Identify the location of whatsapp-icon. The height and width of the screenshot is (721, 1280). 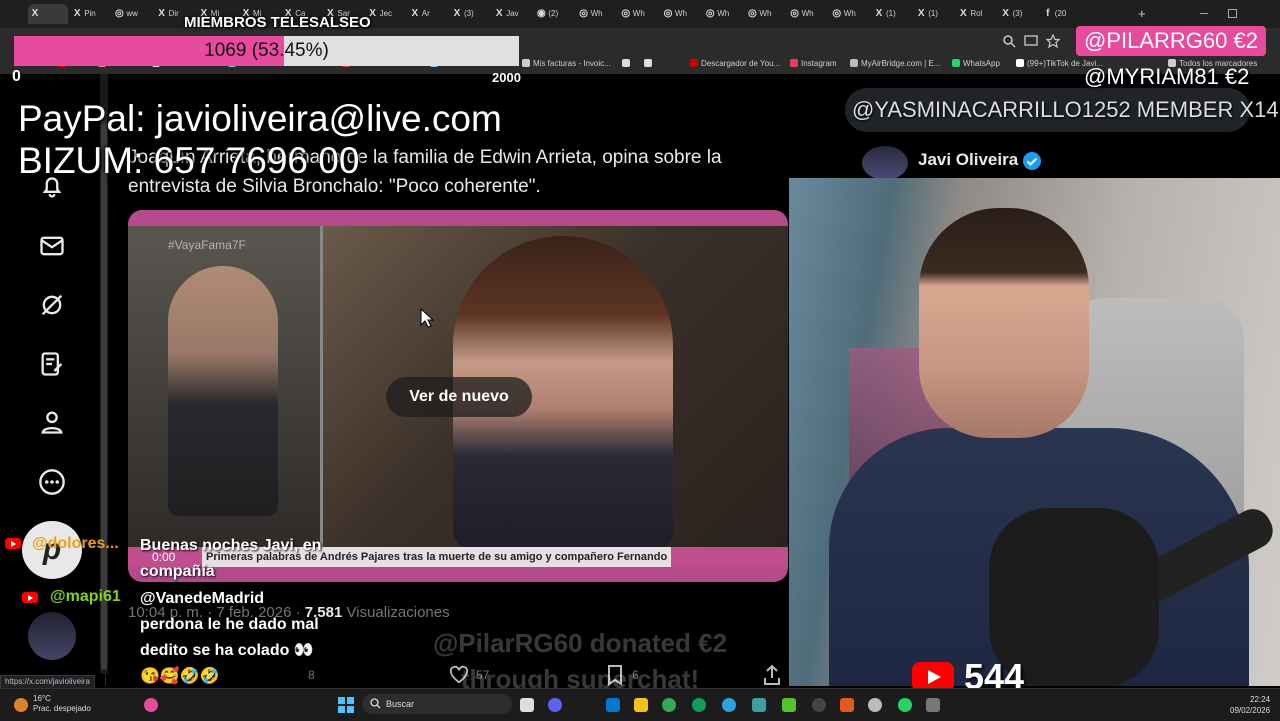
(905, 705).